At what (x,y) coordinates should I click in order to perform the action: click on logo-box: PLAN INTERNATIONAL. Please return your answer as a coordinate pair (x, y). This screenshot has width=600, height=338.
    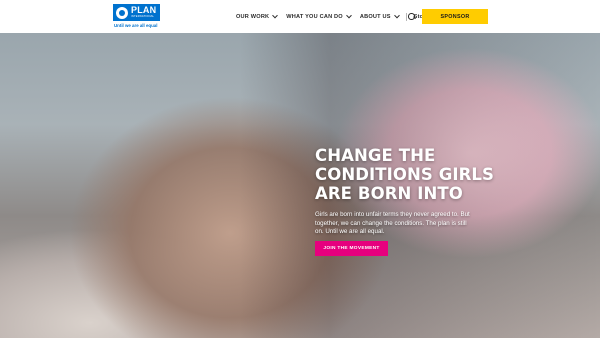
    Looking at the image, I should click on (136, 12).